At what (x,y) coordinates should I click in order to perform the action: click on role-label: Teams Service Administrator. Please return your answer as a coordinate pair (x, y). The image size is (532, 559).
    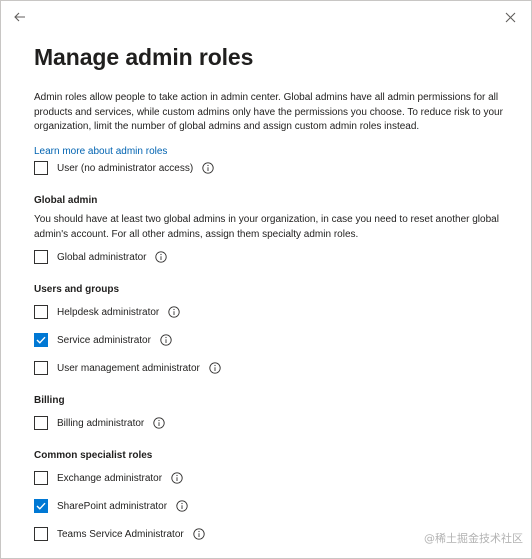
    Looking at the image, I should click on (120, 534).